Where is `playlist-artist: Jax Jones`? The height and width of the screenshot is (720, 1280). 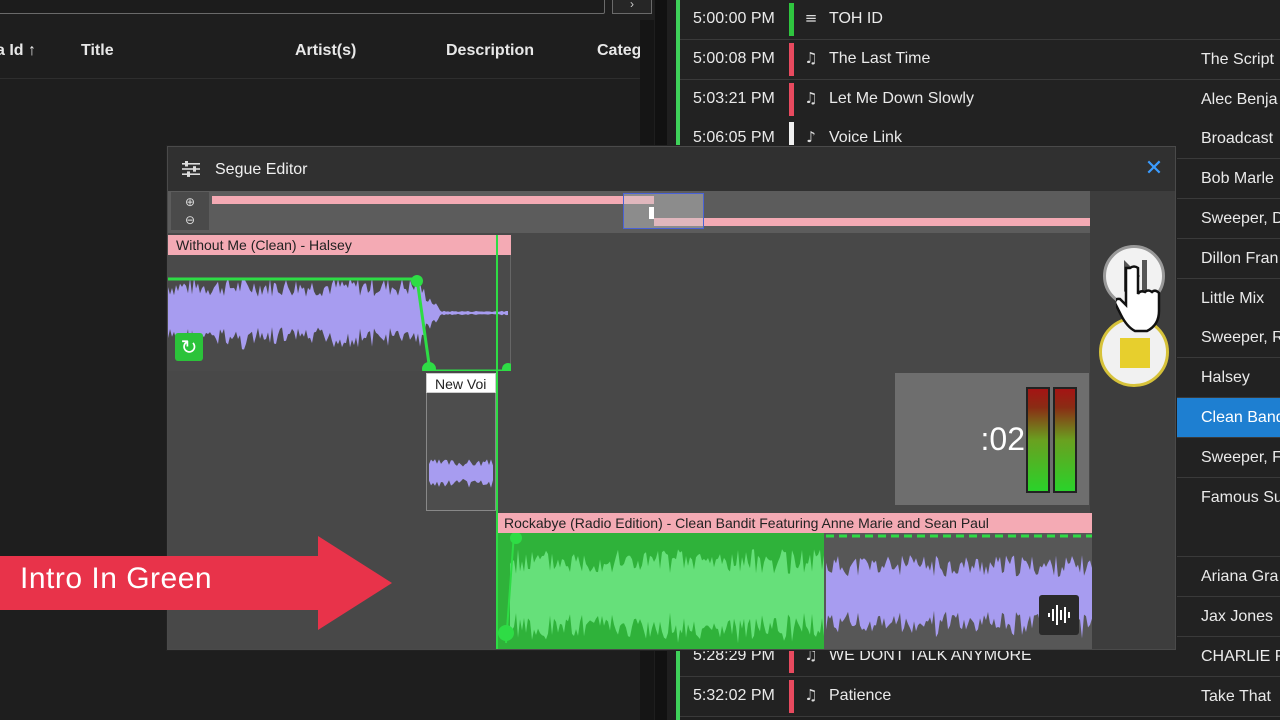 playlist-artist: Jax Jones is located at coordinates (1237, 616).